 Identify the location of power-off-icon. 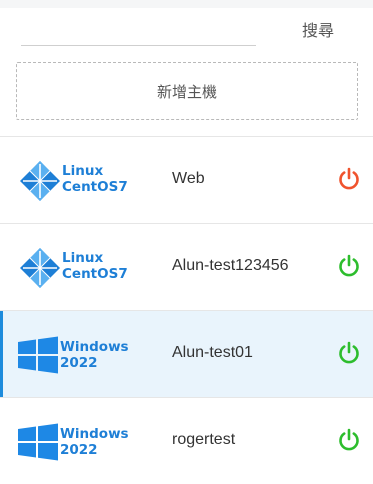
(349, 179).